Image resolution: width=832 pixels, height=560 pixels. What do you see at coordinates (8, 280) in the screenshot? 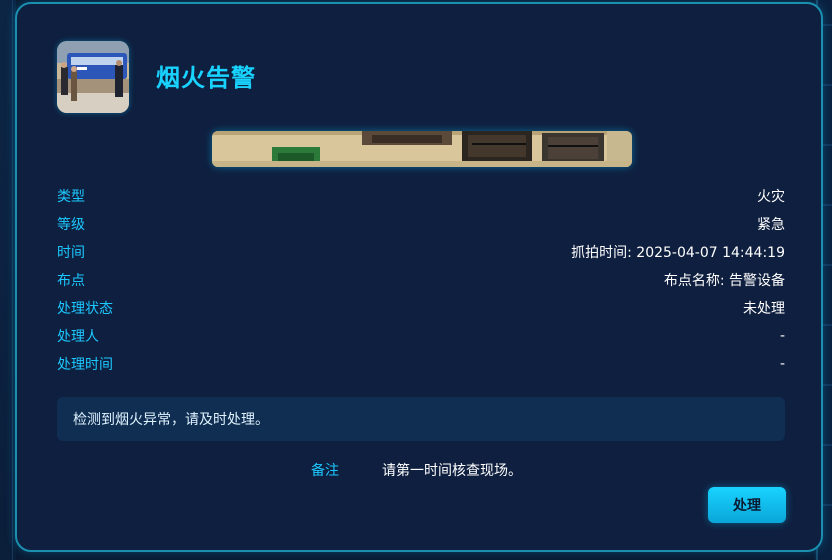
I see `background-left-edge` at bounding box center [8, 280].